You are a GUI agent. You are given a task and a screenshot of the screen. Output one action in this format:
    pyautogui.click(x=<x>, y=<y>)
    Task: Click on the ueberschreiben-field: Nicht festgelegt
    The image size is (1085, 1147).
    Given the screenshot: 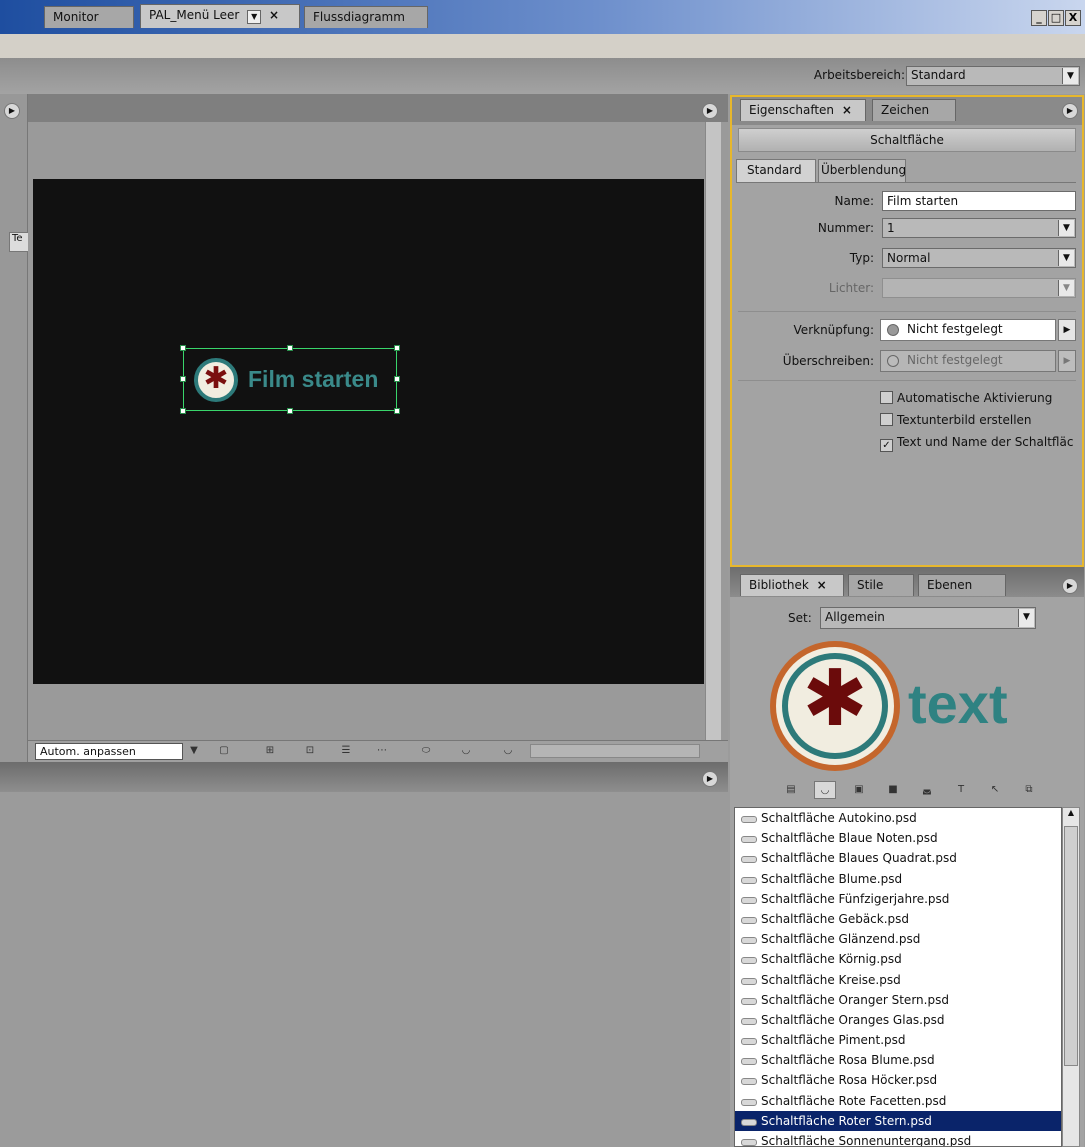 What is the action you would take?
    pyautogui.click(x=968, y=361)
    